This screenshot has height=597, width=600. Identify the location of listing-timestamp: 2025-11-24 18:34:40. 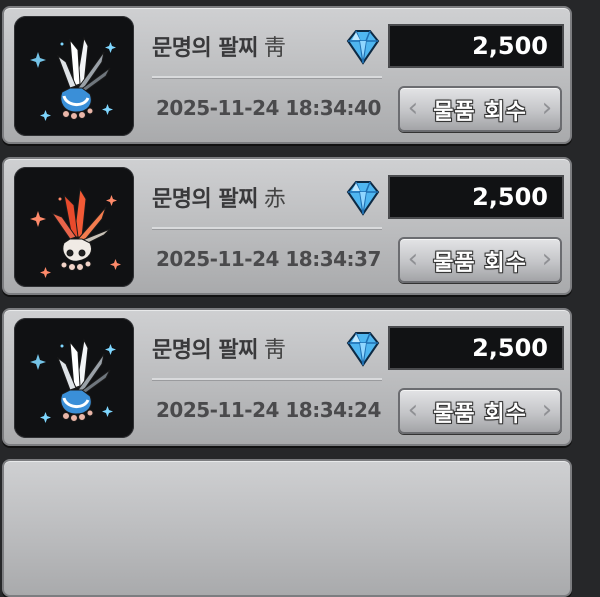
(268, 108).